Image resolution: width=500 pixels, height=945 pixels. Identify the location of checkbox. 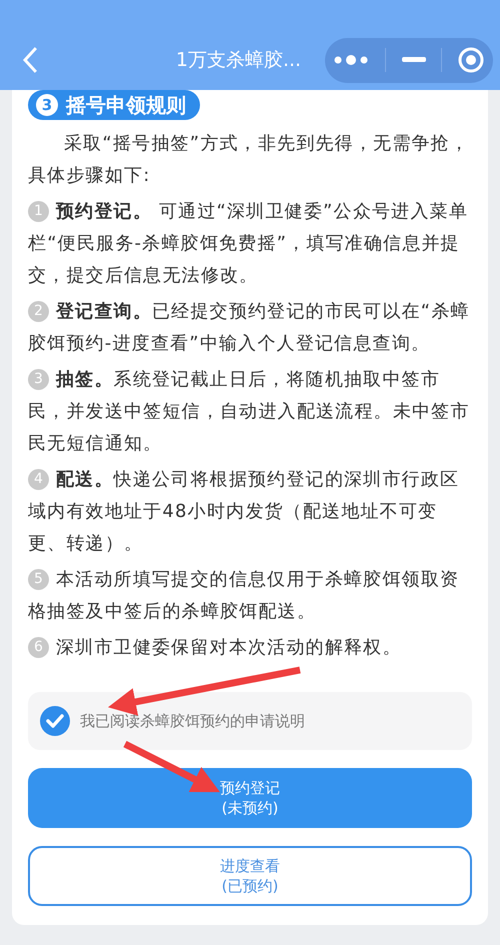
(55, 721).